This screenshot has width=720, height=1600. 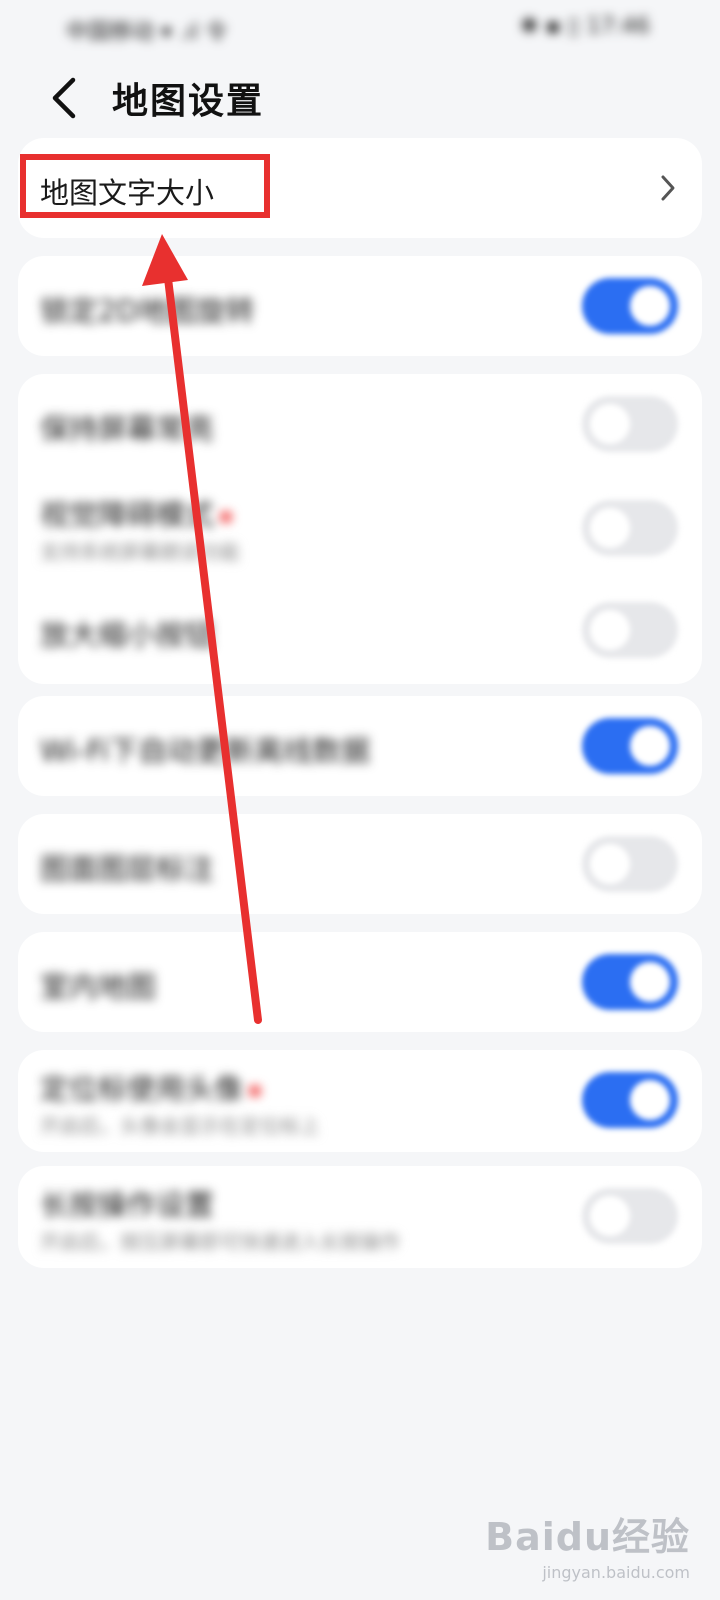 I want to click on row-map-marks: 图面图层标注, so click(x=360, y=864).